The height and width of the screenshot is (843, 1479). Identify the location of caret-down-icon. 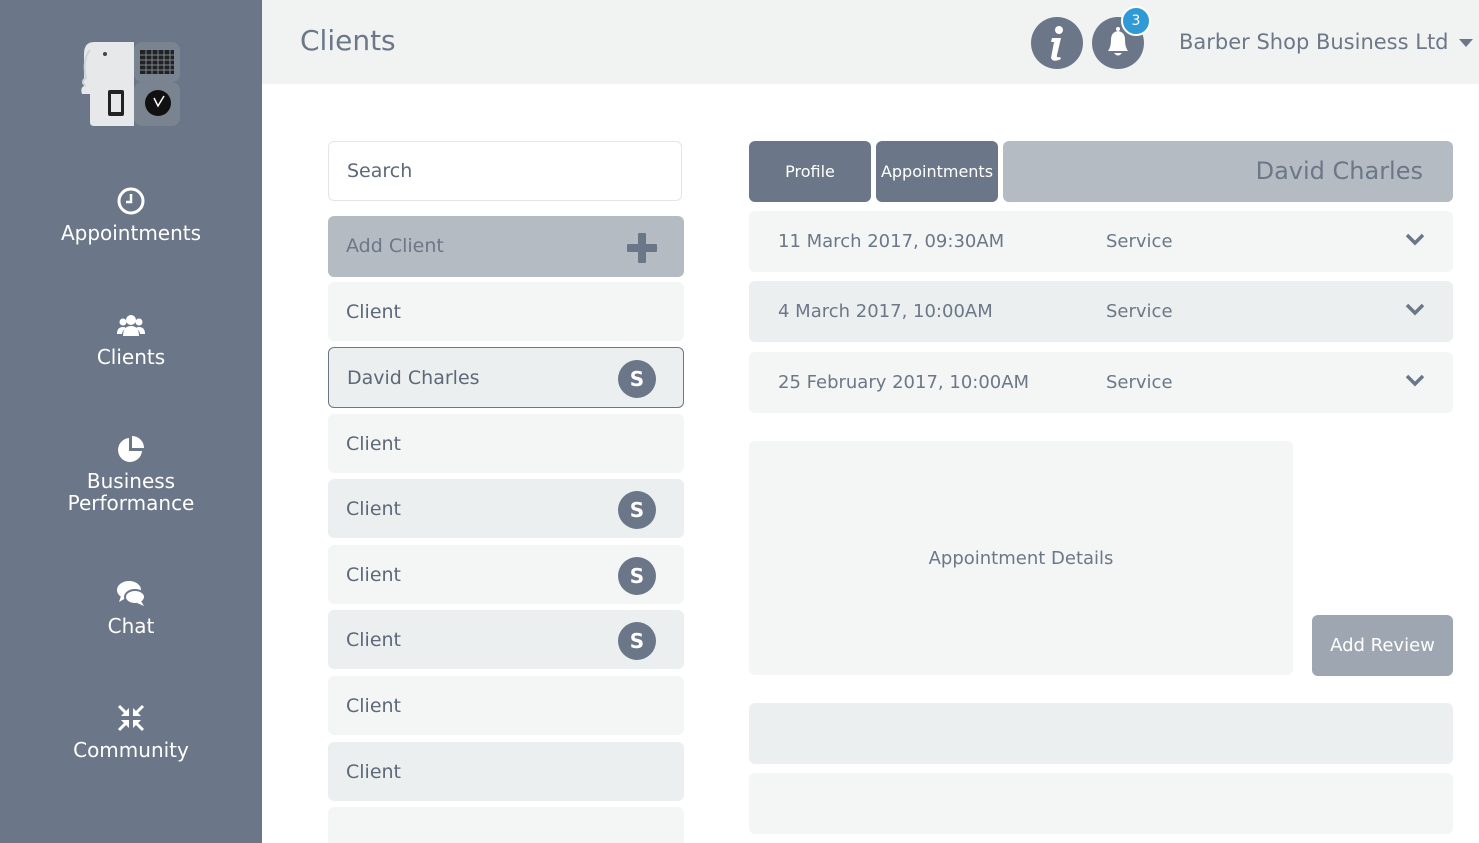
(1465, 43).